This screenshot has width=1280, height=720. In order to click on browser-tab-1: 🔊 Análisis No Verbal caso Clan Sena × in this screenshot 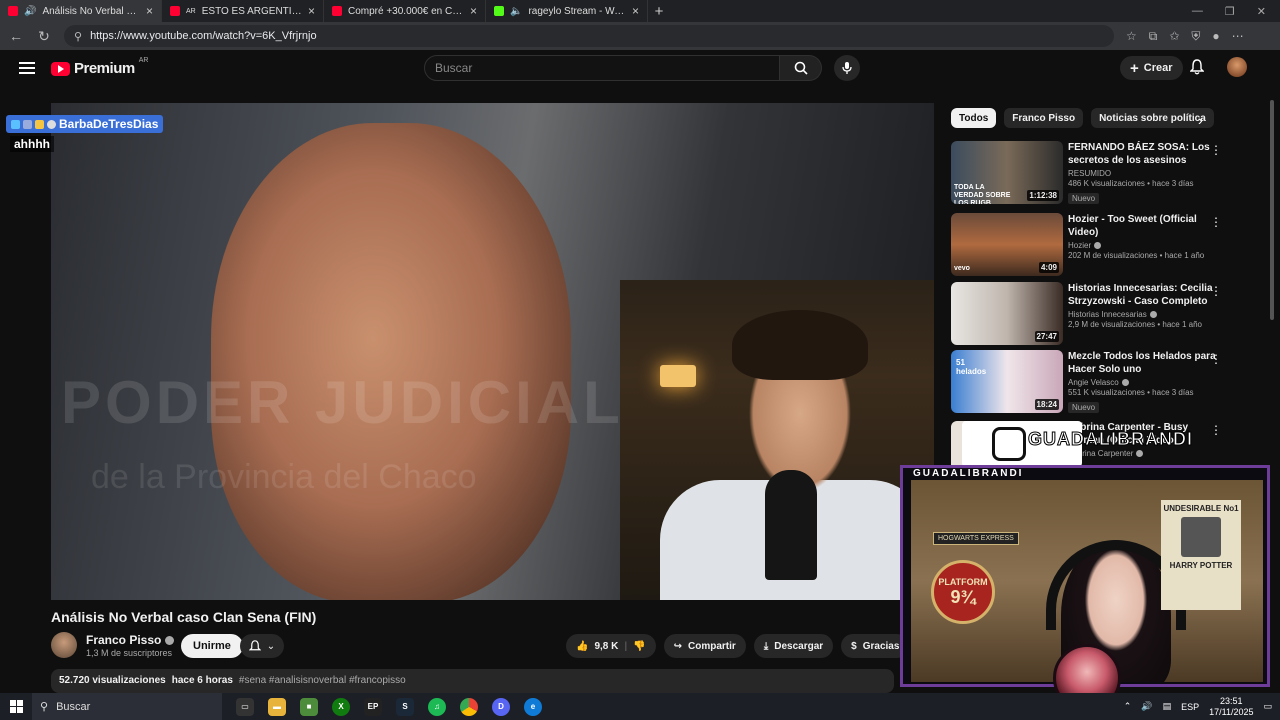, I will do `click(81, 11)`.